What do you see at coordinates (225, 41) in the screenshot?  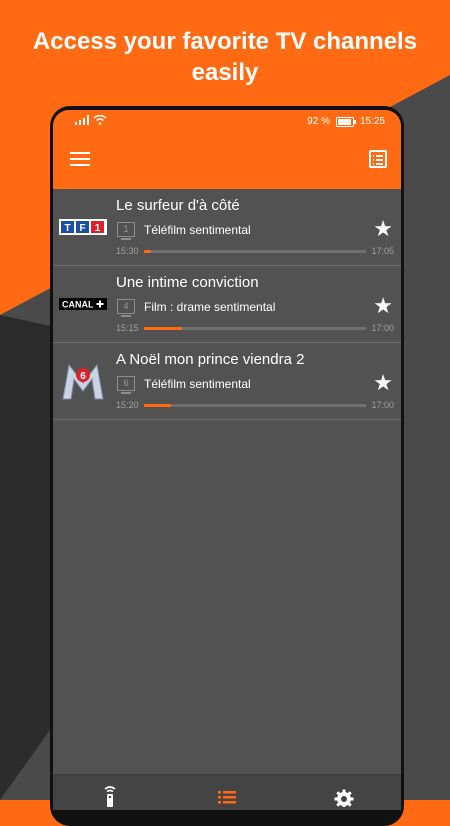 I see `headline-line-1: Access your favorite TV channels` at bounding box center [225, 41].